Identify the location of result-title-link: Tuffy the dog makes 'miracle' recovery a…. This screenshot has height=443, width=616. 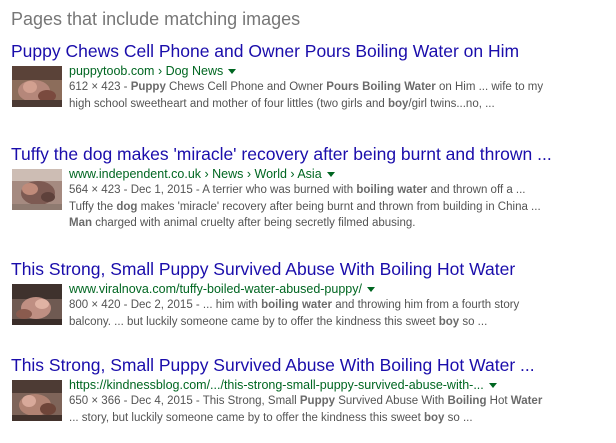
(311, 154).